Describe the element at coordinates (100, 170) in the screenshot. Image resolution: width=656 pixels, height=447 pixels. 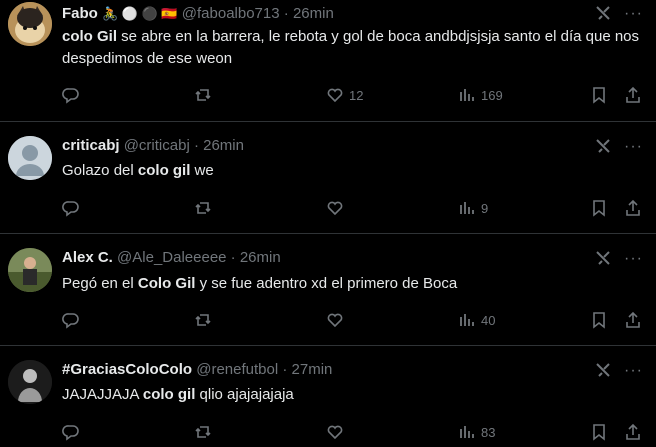
I see `text-plain: Golazo del` at that location.